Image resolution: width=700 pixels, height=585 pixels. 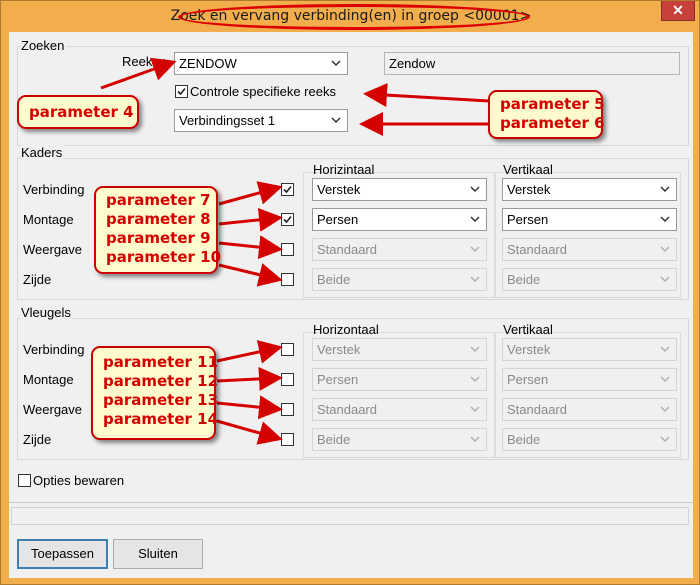 What do you see at coordinates (161, 362) in the screenshot?
I see `callout-line: parameter 11` at bounding box center [161, 362].